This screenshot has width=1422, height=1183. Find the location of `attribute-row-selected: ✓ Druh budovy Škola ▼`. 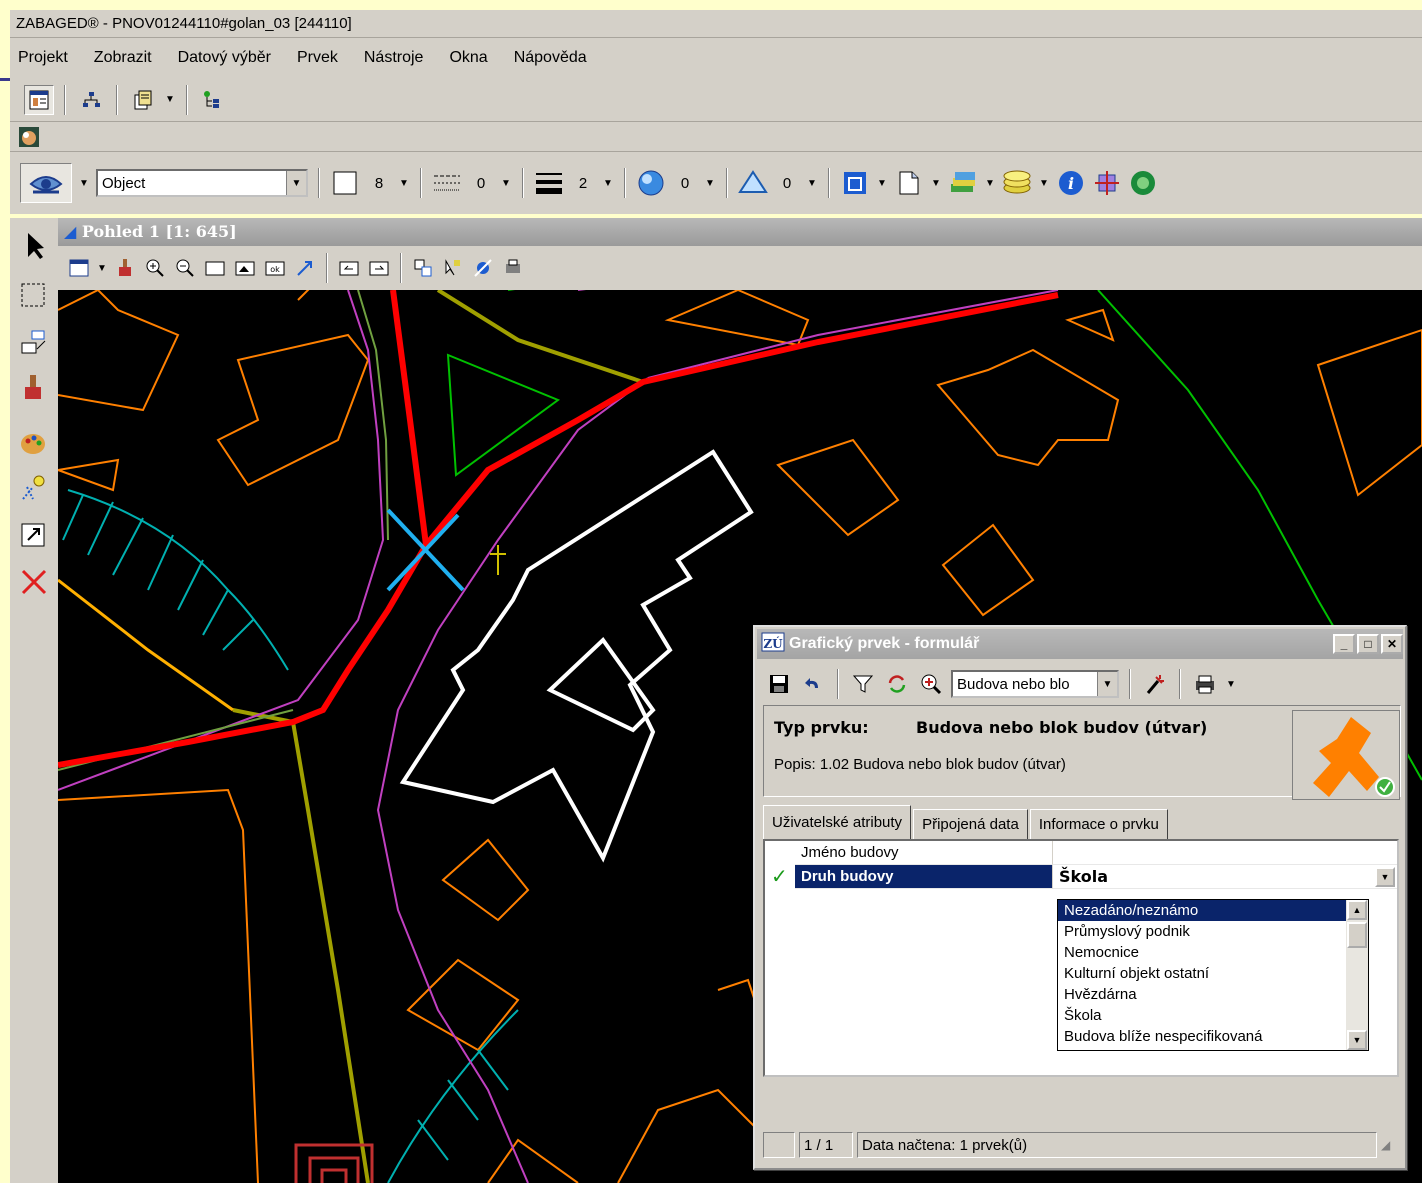

attribute-row-selected: ✓ Druh budovy Škola ▼ is located at coordinates (1081, 877).